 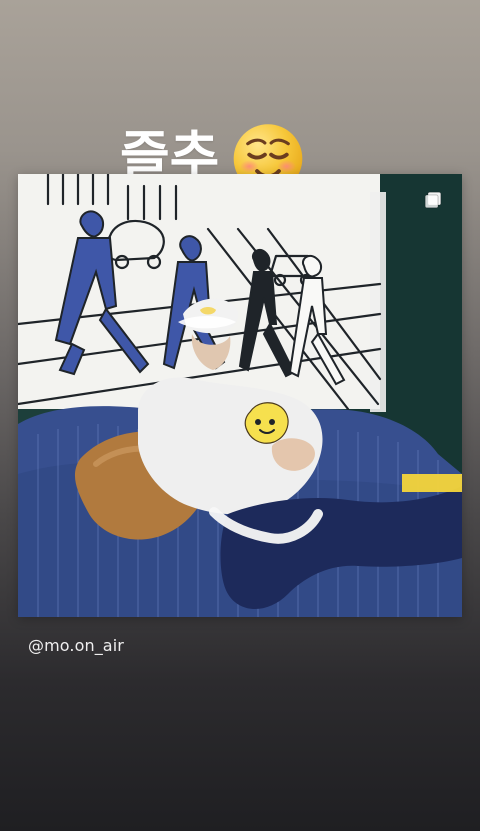 What do you see at coordinates (433, 200) in the screenshot?
I see `multiple-photos-icon` at bounding box center [433, 200].